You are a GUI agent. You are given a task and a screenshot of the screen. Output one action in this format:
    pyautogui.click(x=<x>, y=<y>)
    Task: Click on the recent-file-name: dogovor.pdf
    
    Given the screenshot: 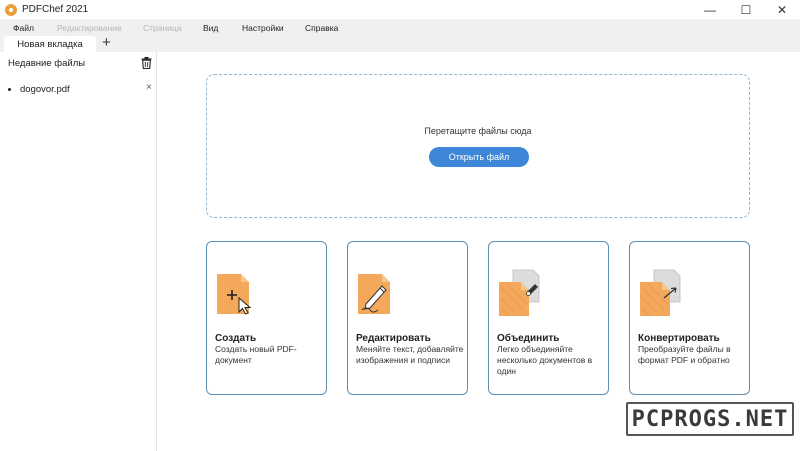 What is the action you would take?
    pyautogui.click(x=45, y=89)
    